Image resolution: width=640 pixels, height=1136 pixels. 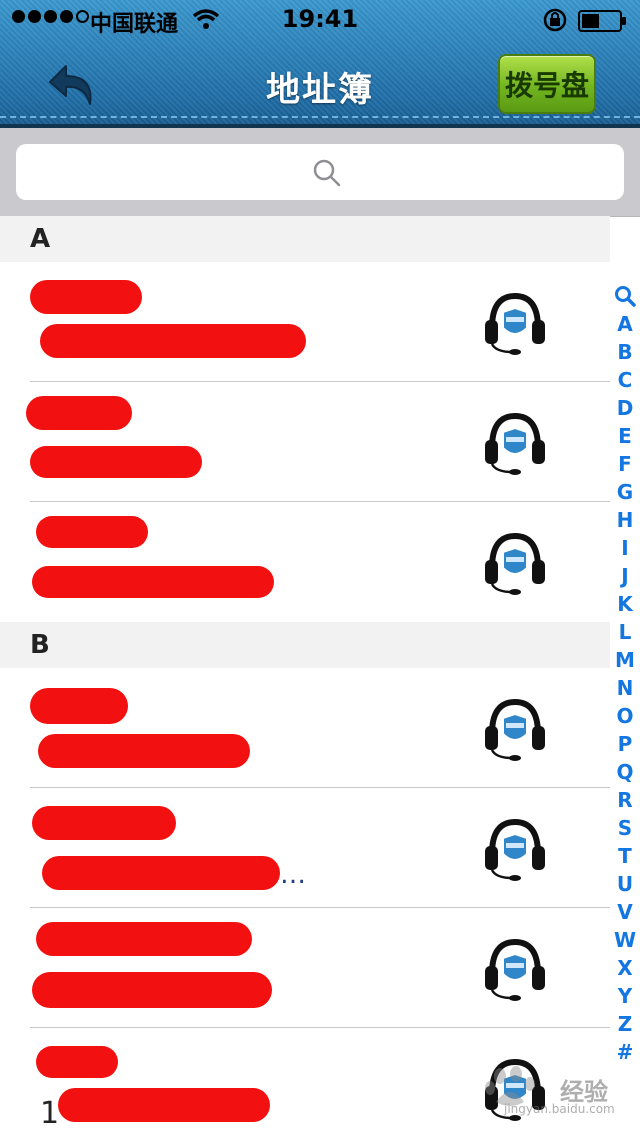 What do you see at coordinates (625, 380) in the screenshot?
I see `alpha-index-item: C` at bounding box center [625, 380].